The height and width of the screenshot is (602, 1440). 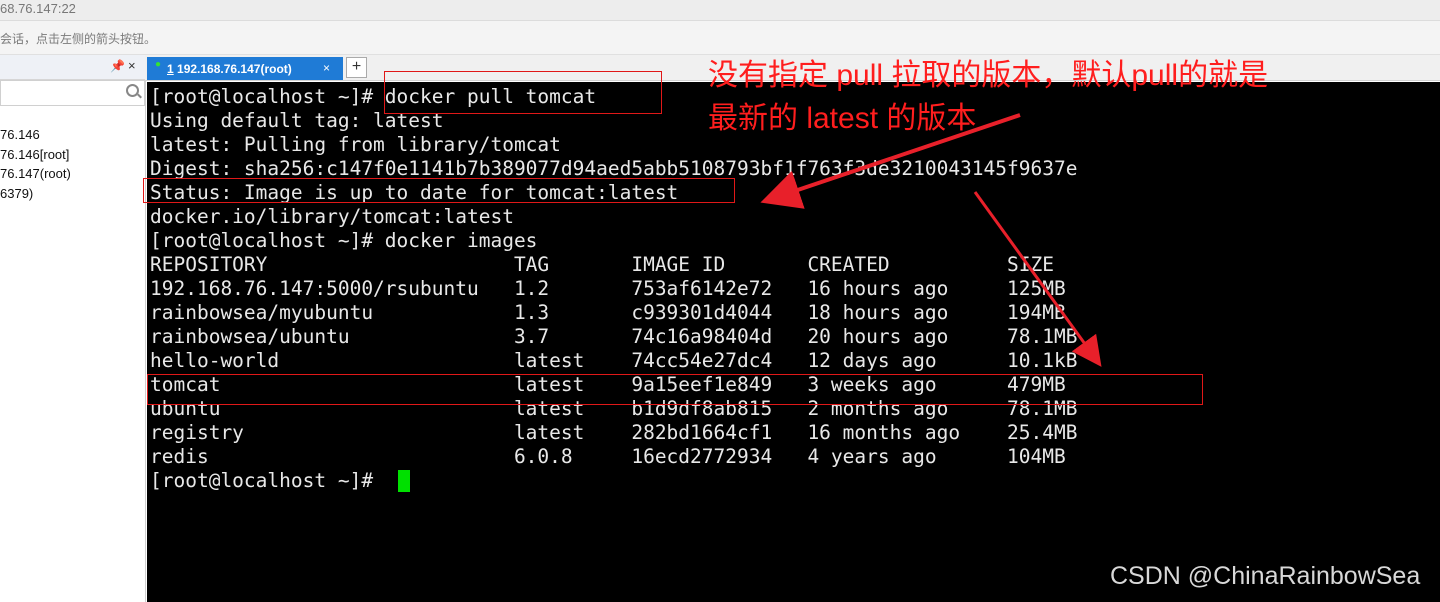 What do you see at coordinates (1265, 576) in the screenshot?
I see `csdn-watermark: CSDN @ChinaRainbowSea` at bounding box center [1265, 576].